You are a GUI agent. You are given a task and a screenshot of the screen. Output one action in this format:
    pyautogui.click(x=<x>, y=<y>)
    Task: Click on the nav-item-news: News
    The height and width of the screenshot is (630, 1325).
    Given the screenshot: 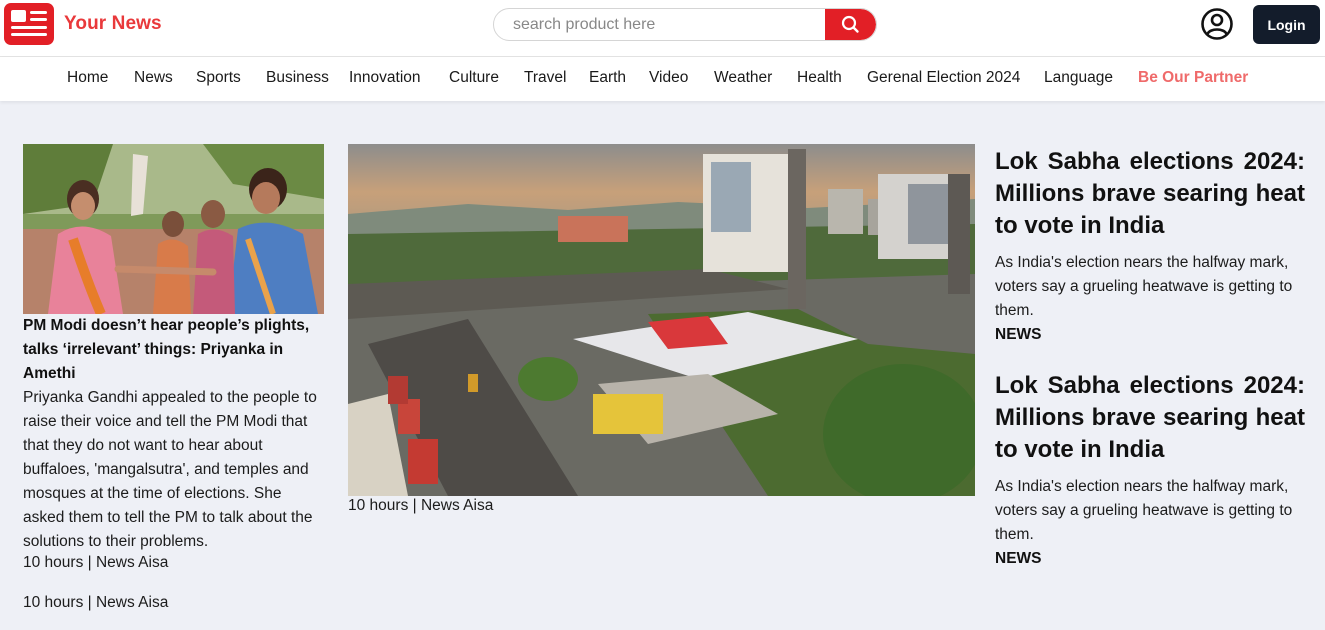 What is the action you would take?
    pyautogui.click(x=153, y=78)
    